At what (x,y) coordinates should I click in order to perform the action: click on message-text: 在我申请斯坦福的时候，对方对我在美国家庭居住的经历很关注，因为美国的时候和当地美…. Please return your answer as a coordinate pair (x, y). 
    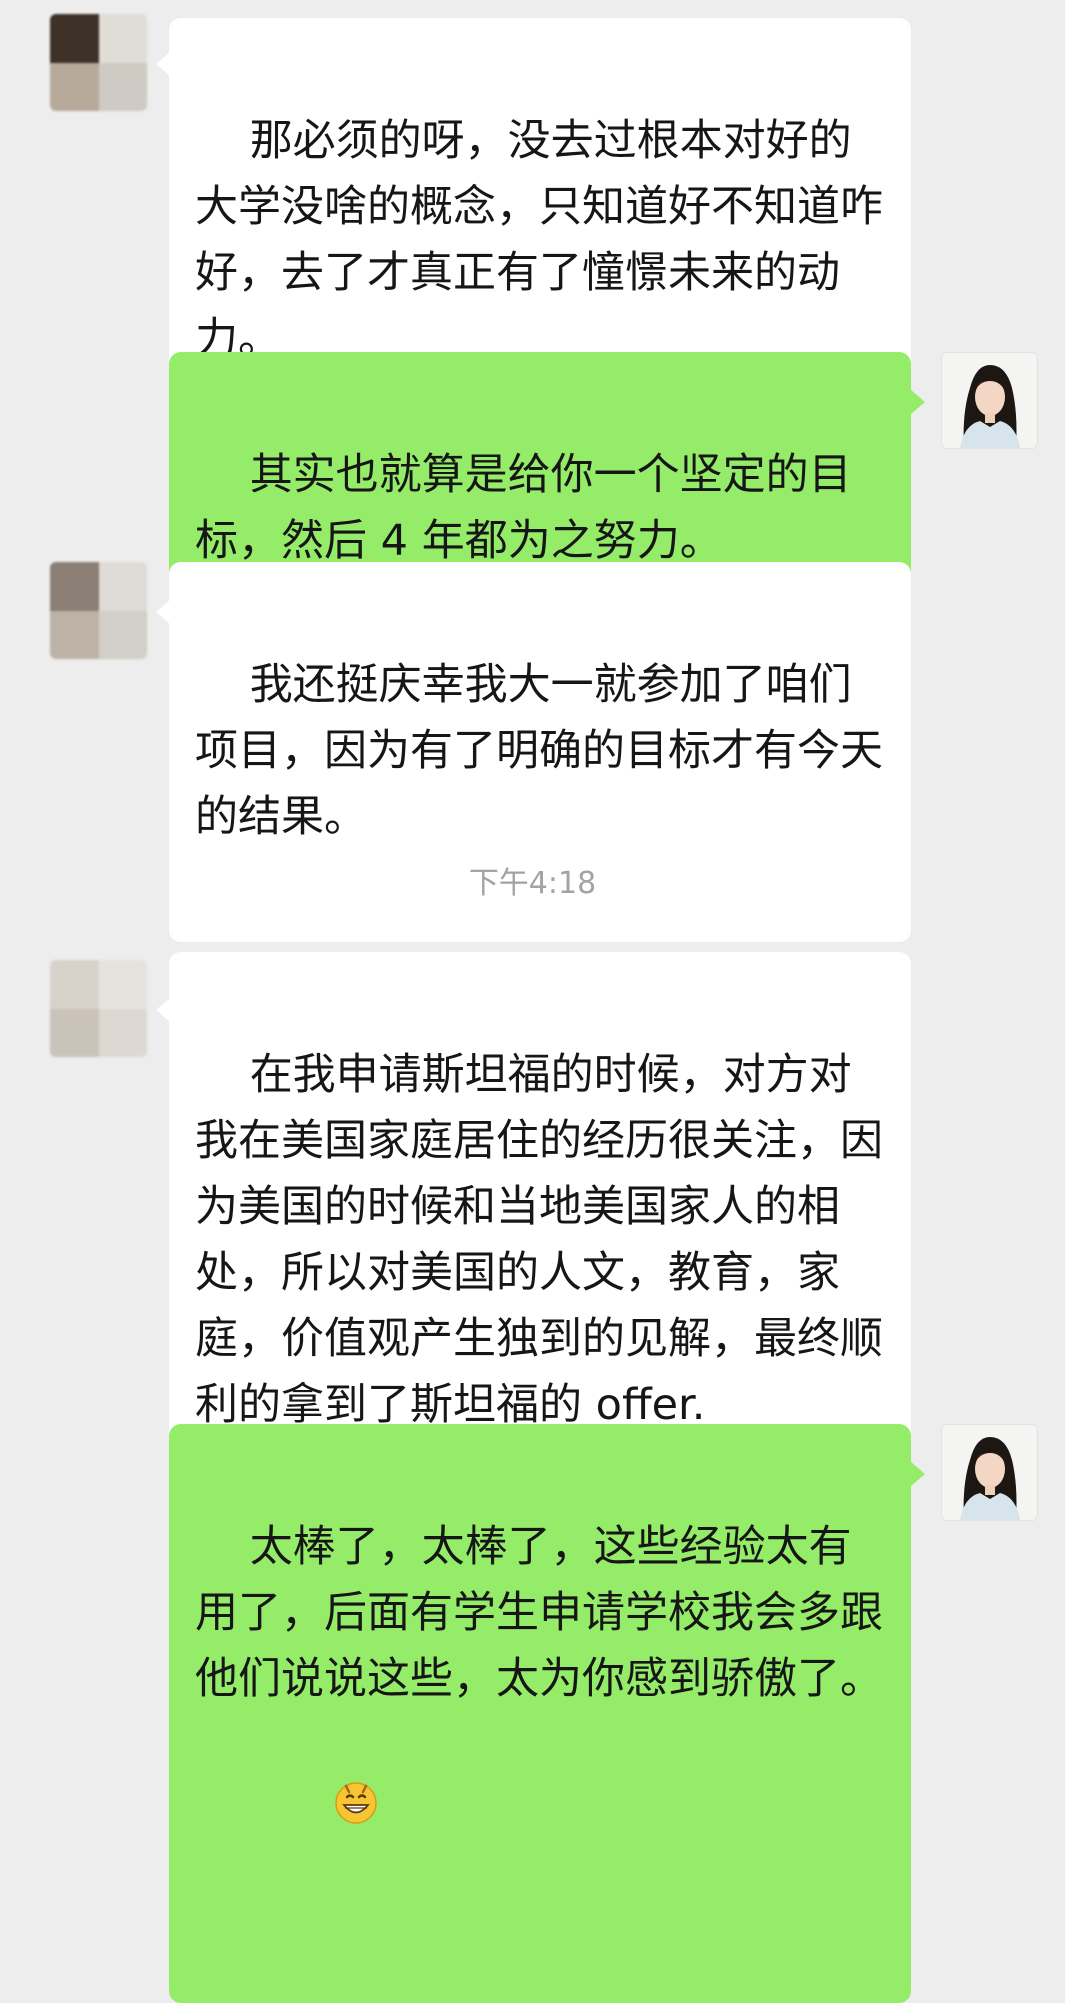
    Looking at the image, I should click on (539, 1240).